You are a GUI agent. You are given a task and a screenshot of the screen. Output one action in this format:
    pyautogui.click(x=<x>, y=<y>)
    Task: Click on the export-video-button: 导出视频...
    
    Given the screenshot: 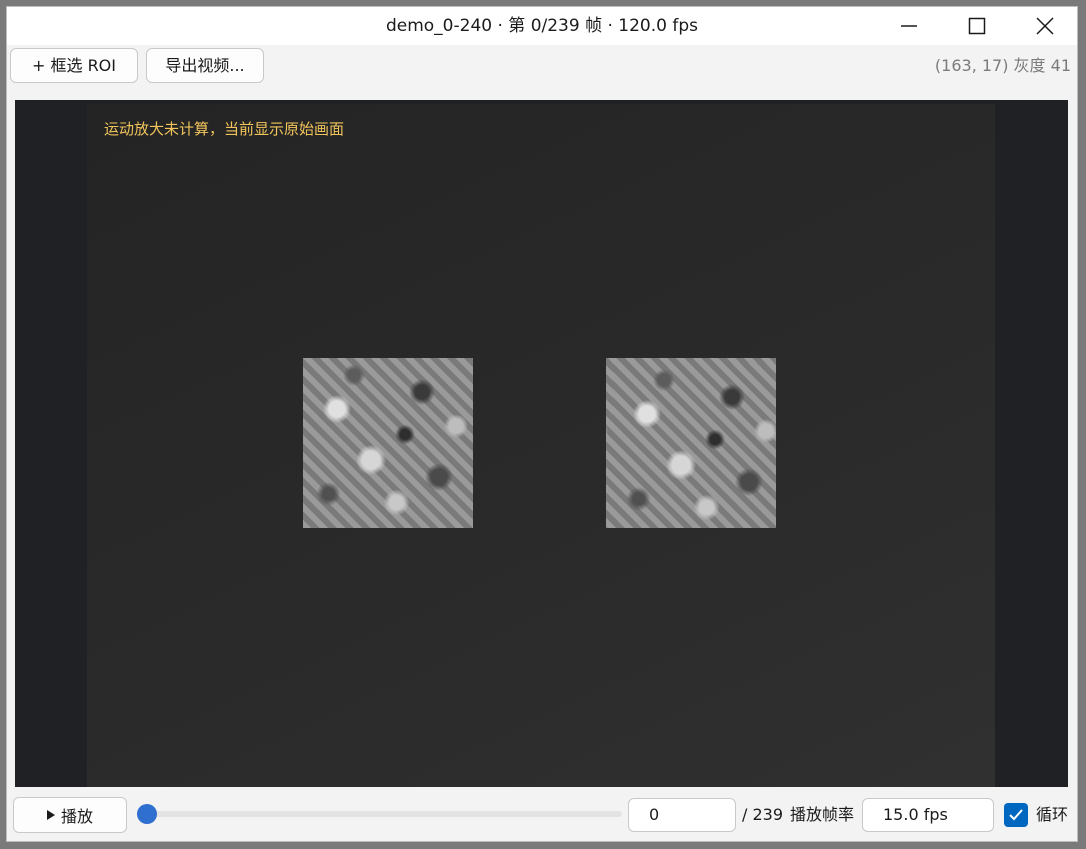 What is the action you would take?
    pyautogui.click(x=205, y=65)
    